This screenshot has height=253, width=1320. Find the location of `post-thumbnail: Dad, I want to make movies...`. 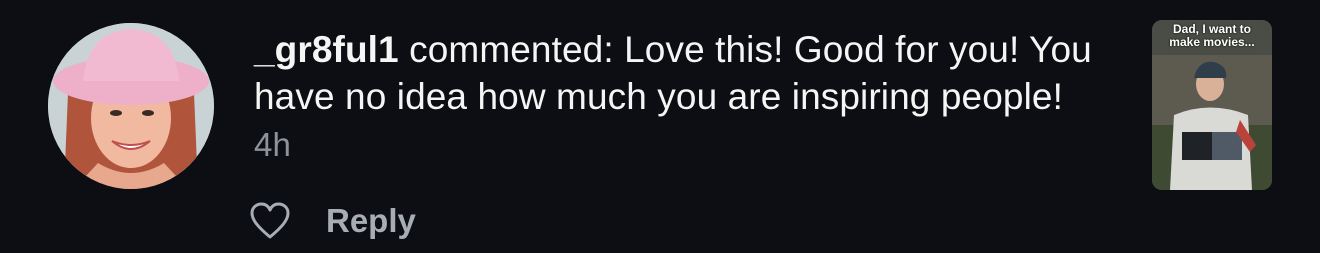

post-thumbnail: Dad, I want to make movies... is located at coordinates (1212, 105).